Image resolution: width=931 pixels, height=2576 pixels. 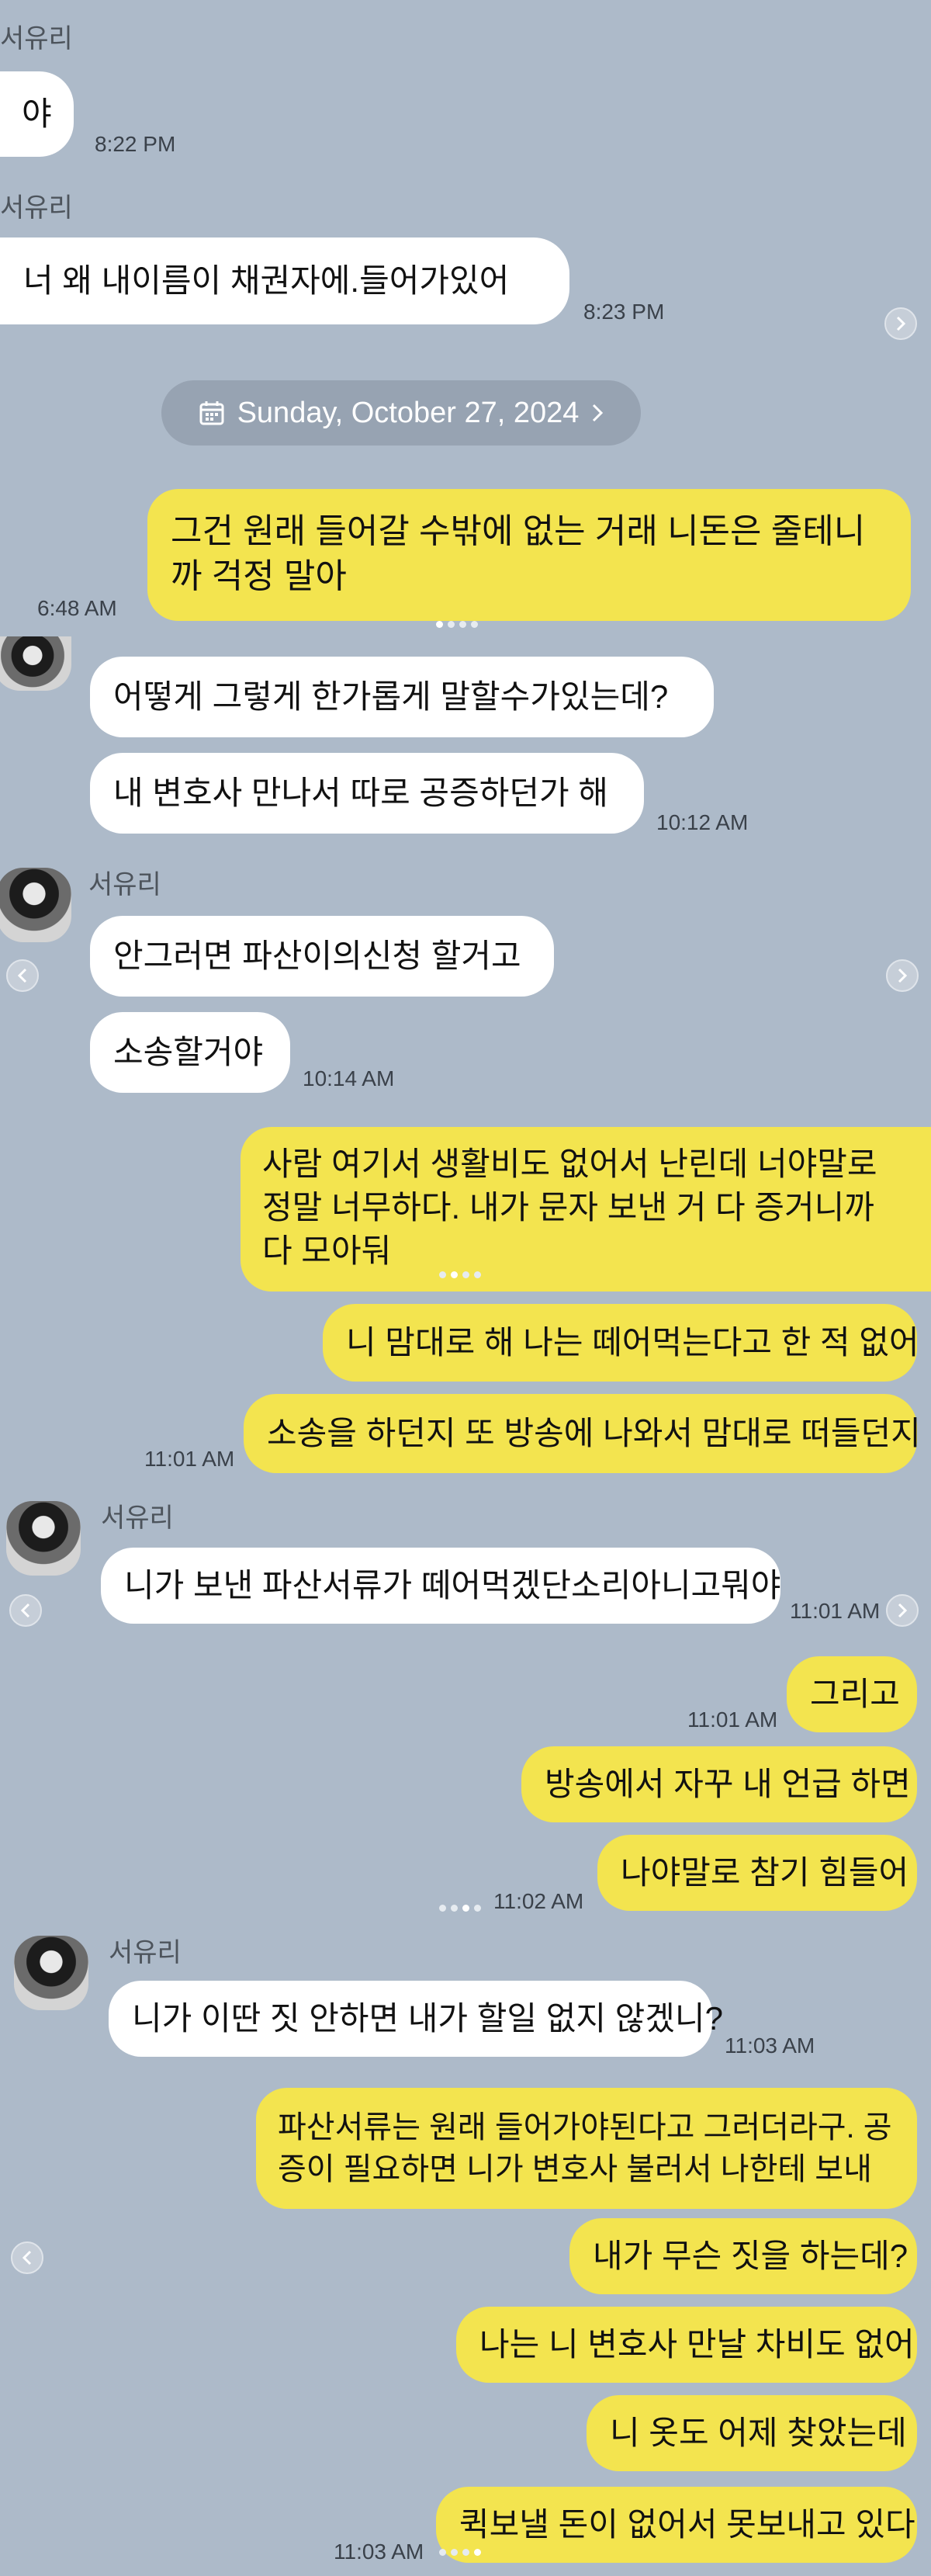 I want to click on message-text: 소송을 하던지 또 방송에 나와서 맘대로 떠들던지, so click(x=594, y=1433).